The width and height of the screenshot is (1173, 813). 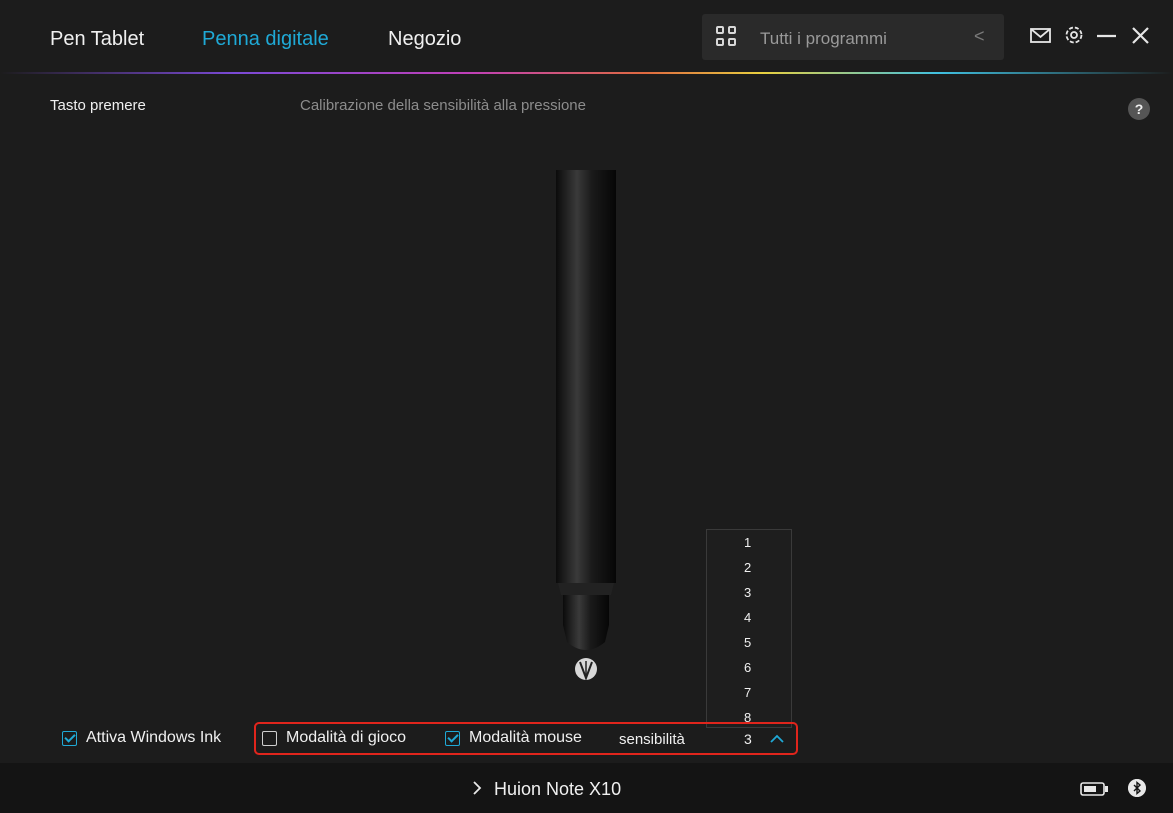 I want to click on mail-icon, so click(x=1041, y=35).